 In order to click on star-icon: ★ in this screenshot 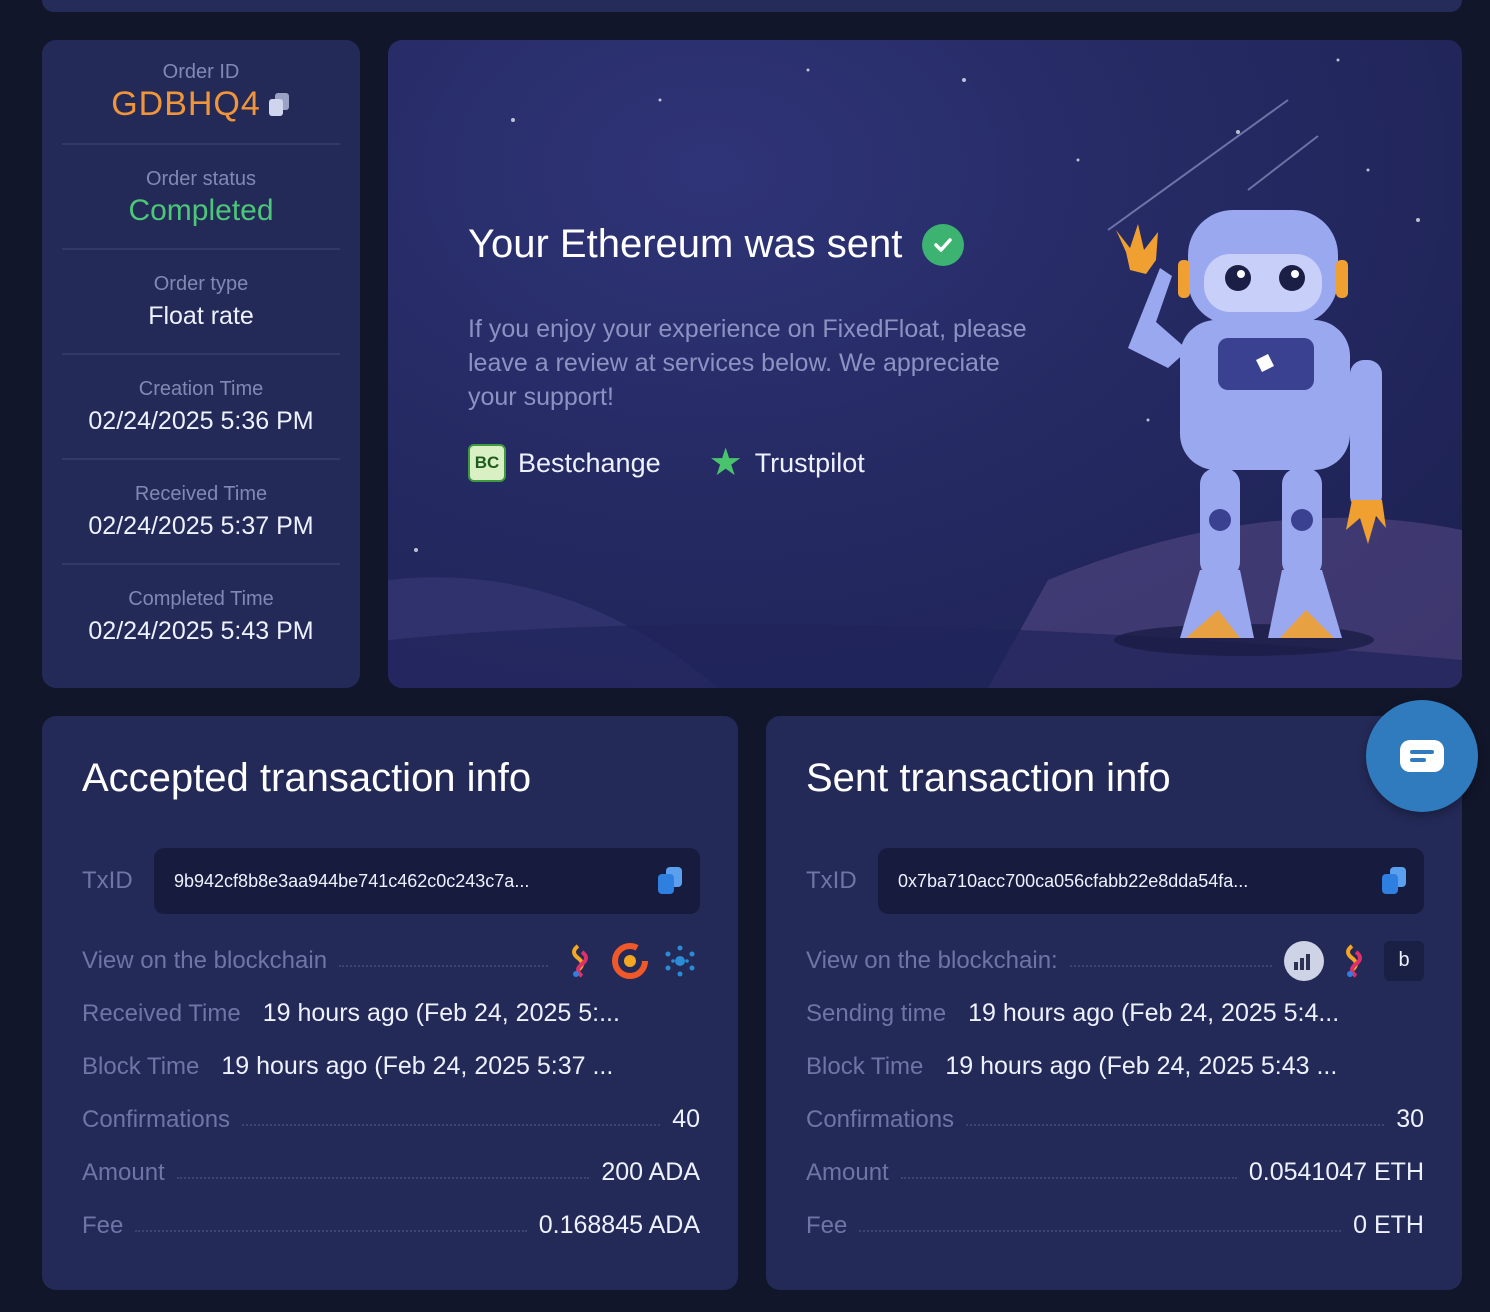, I will do `click(725, 463)`.